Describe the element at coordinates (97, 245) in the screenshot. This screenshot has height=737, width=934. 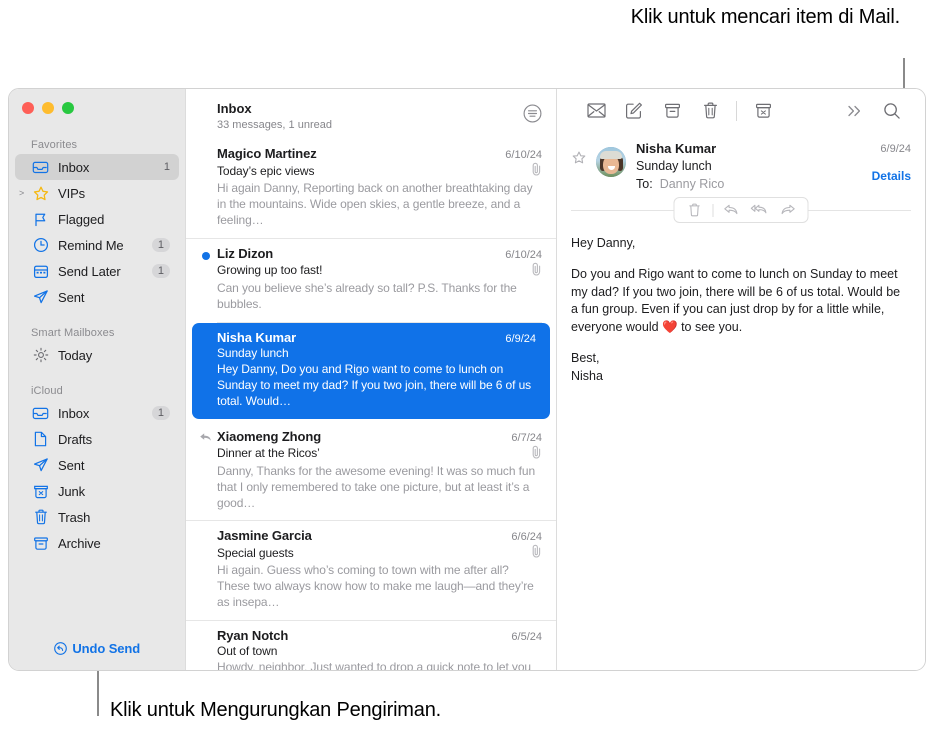
I see `sidebar-item-remind-me: Remind Me 1` at that location.